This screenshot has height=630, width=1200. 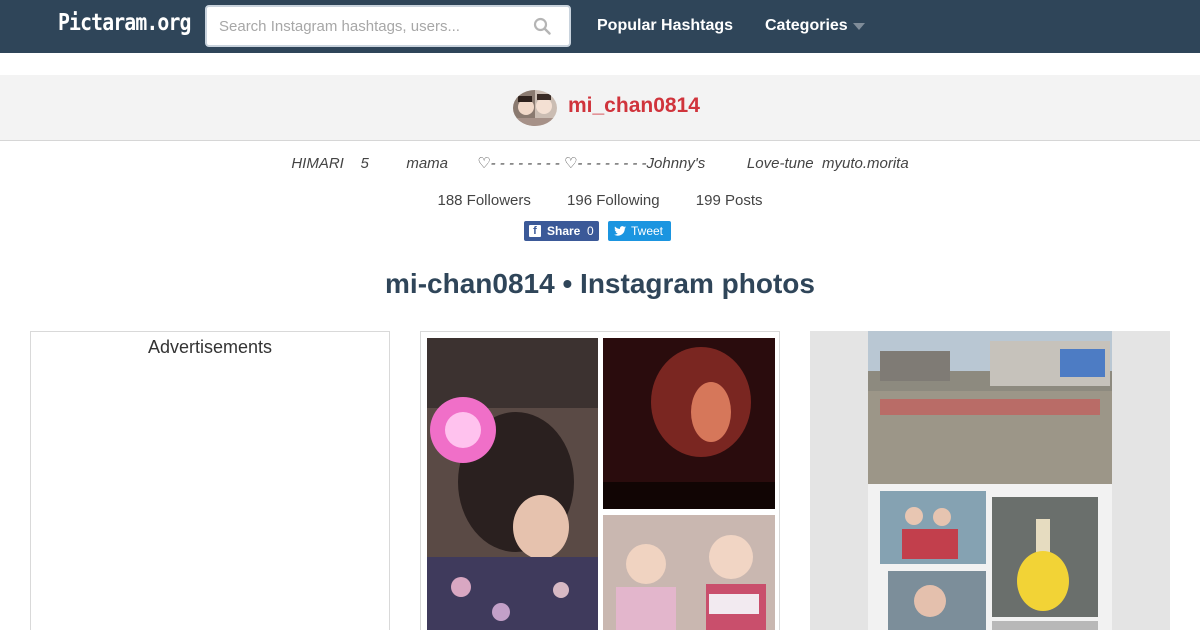 What do you see at coordinates (665, 26) in the screenshot?
I see `nav-popular-hashtags: Popular Hashtags` at bounding box center [665, 26].